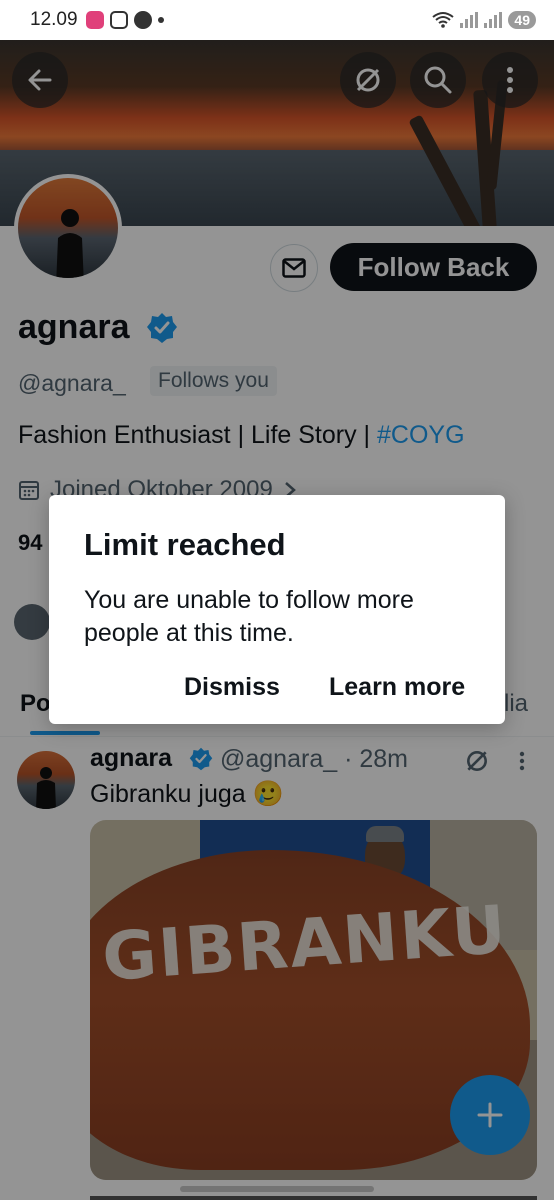  Describe the element at coordinates (160, 20) in the screenshot. I see `more-notifications-dot-icon` at that location.